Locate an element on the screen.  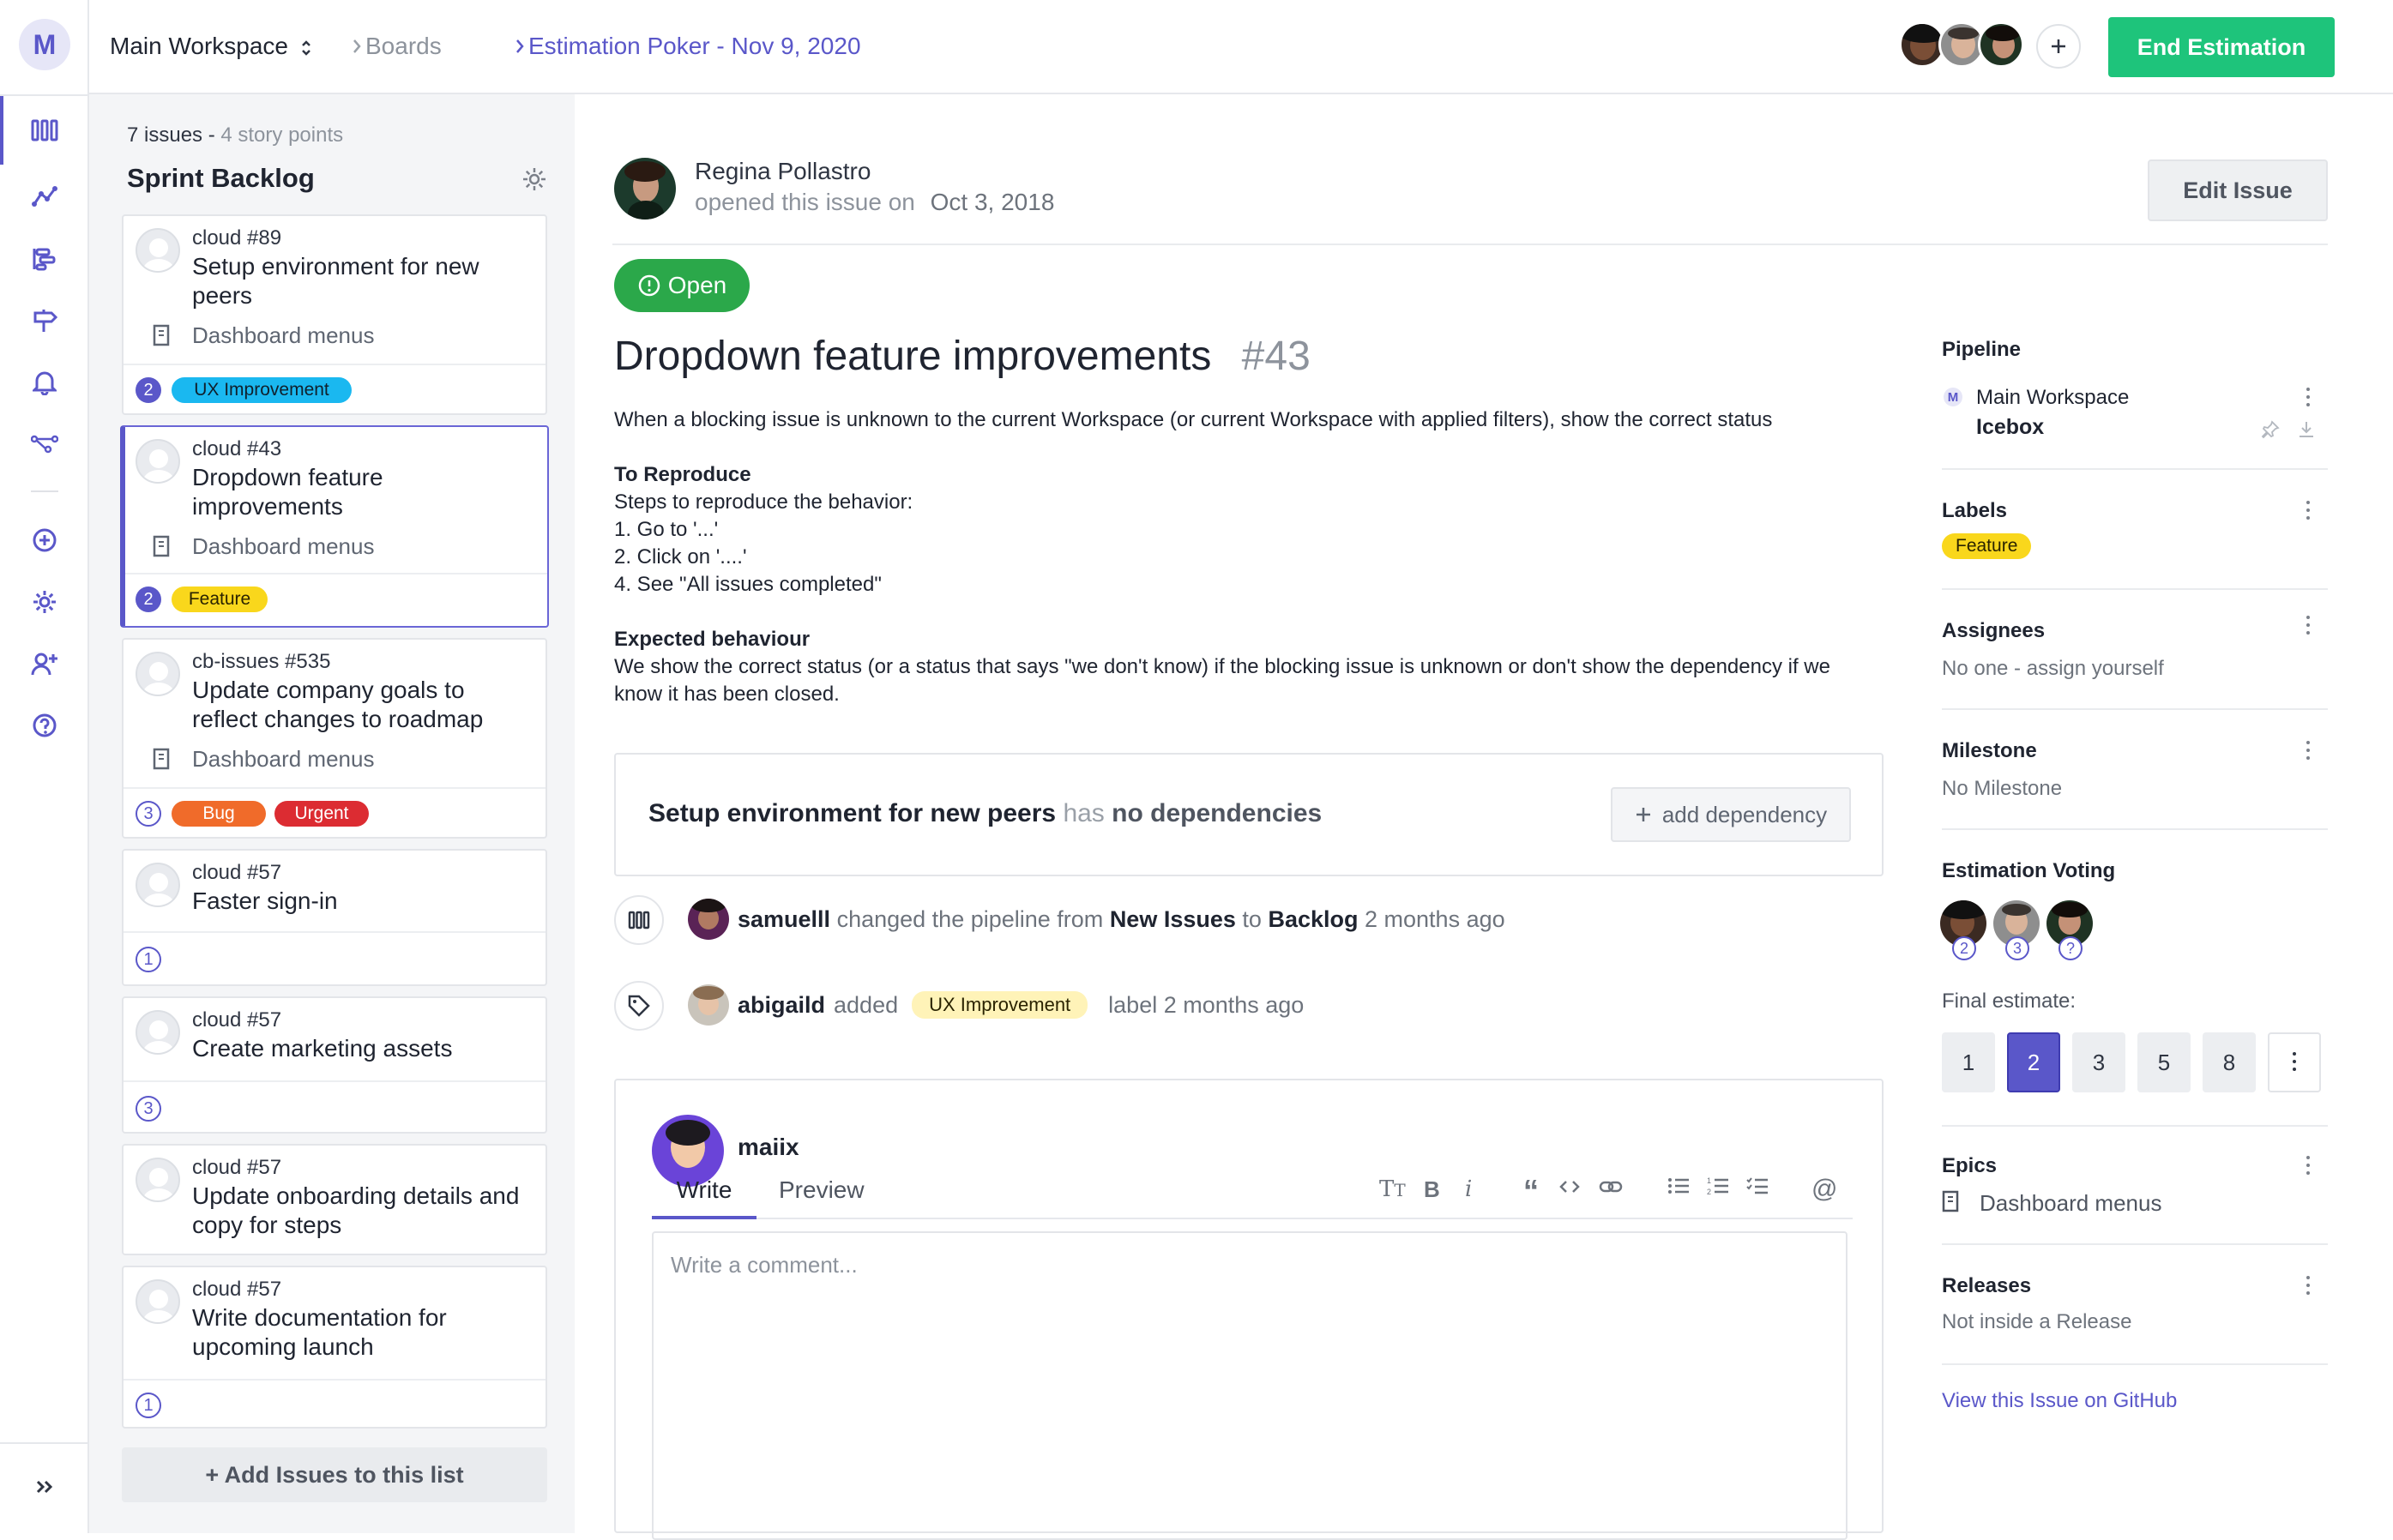
epic-value: Dashboard menus is located at coordinates (2070, 1203).